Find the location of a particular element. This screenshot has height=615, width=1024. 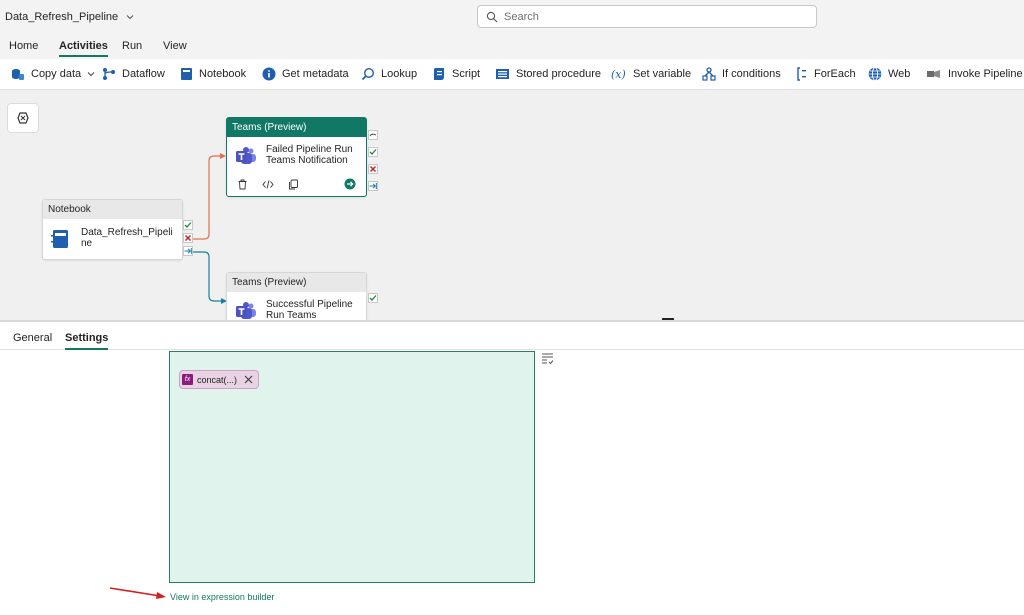

foreach-icon is located at coordinates (801, 74).